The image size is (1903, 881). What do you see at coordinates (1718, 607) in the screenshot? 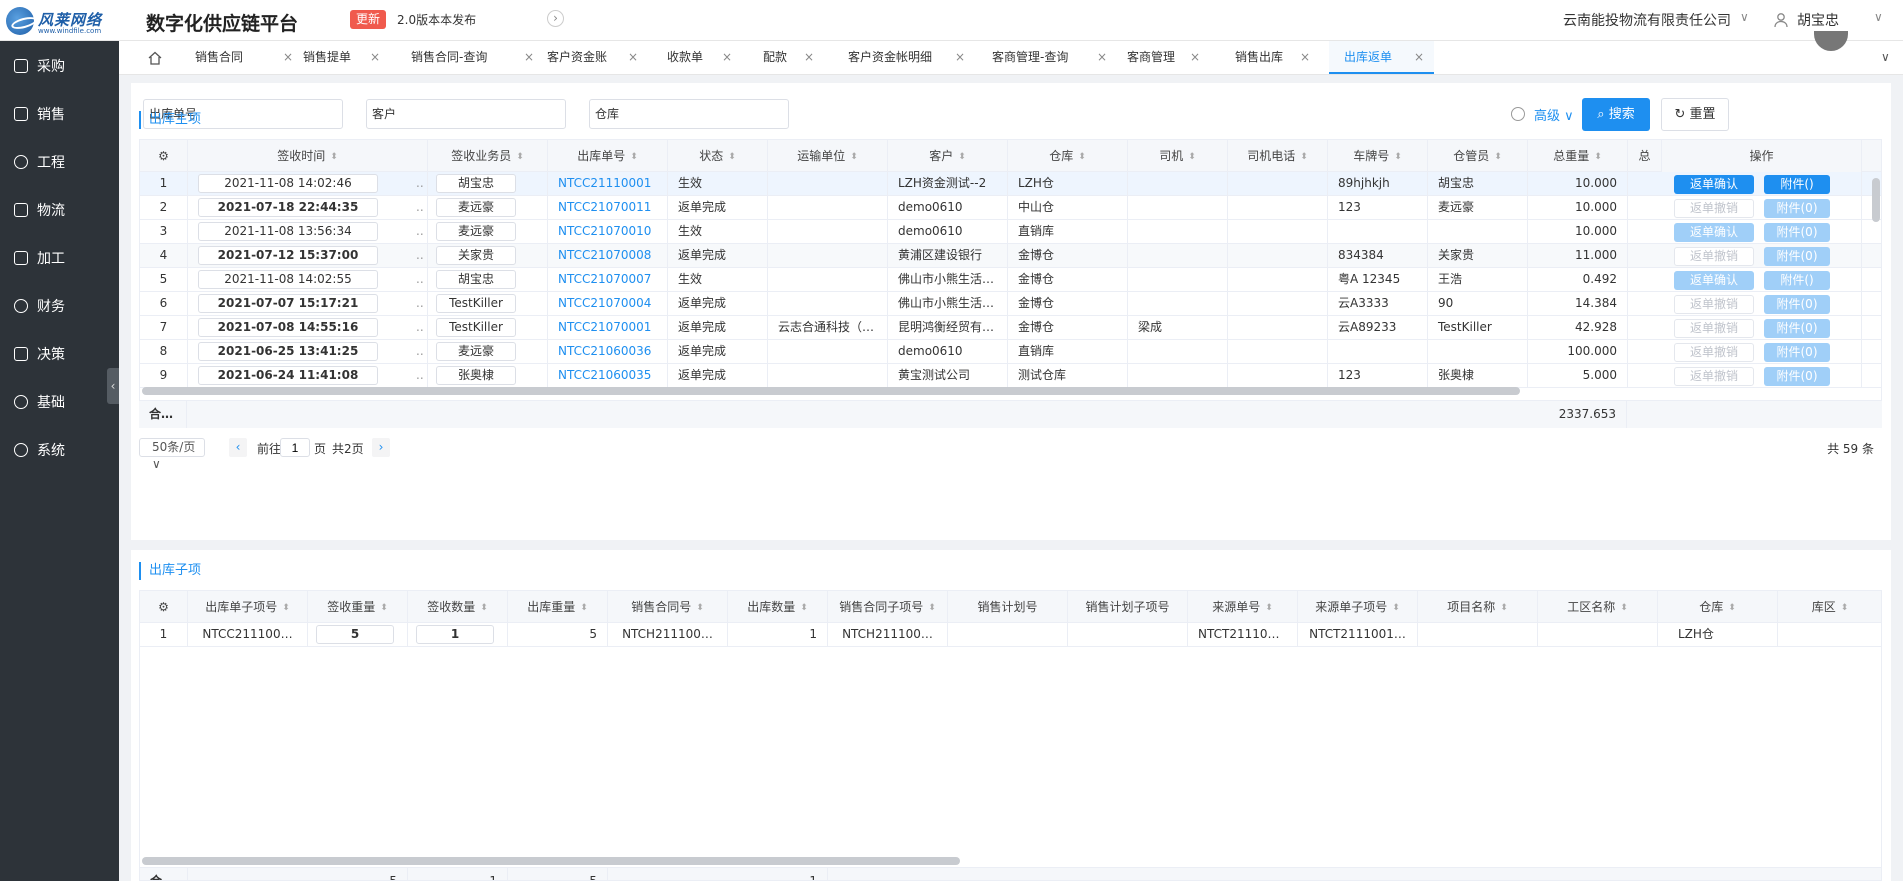
I see `col-sub-warehouse: 仓库 ⬍` at bounding box center [1718, 607].